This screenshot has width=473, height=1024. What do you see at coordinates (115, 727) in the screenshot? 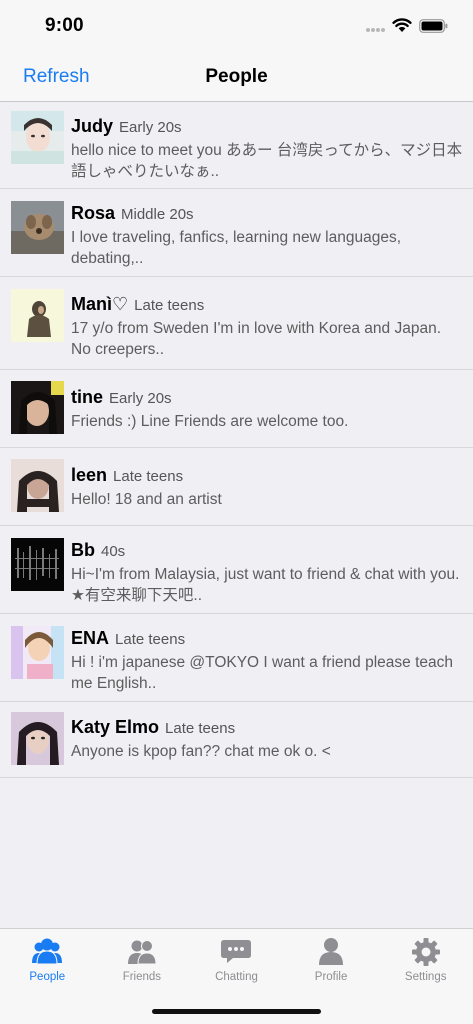
I see `person-name: Katy Elmo` at bounding box center [115, 727].